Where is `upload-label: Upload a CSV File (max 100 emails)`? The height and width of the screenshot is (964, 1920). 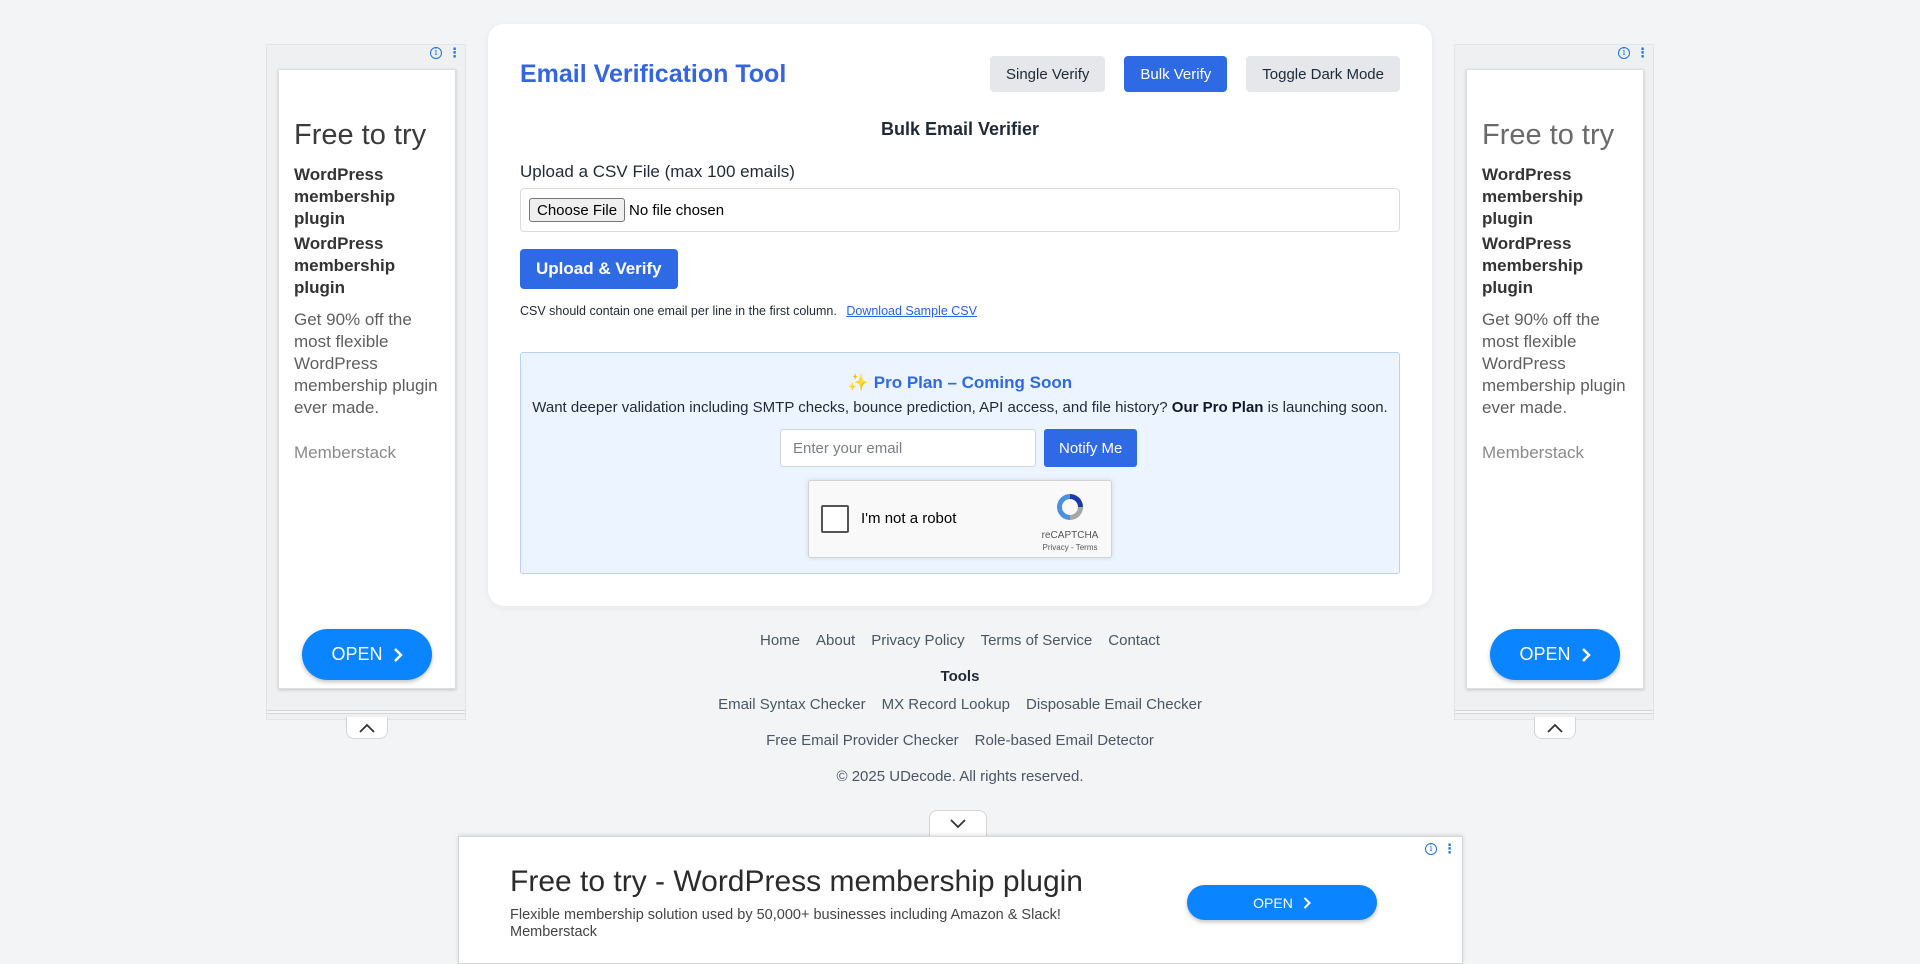 upload-label: Upload a CSV File (max 100 emails) is located at coordinates (657, 171).